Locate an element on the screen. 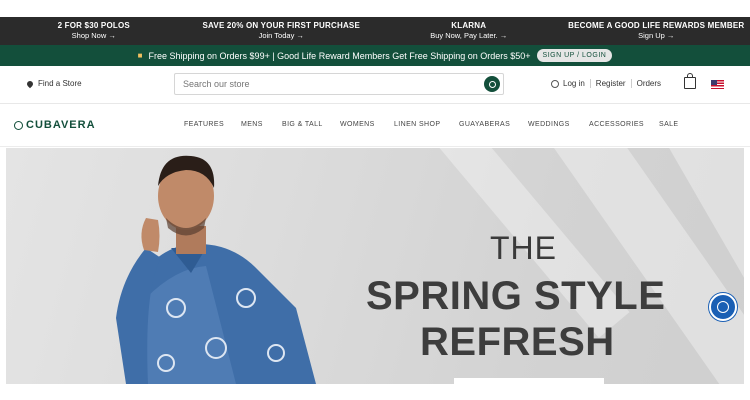  utility-bar: Find a Store Log in Register Orders is located at coordinates (375, 85).